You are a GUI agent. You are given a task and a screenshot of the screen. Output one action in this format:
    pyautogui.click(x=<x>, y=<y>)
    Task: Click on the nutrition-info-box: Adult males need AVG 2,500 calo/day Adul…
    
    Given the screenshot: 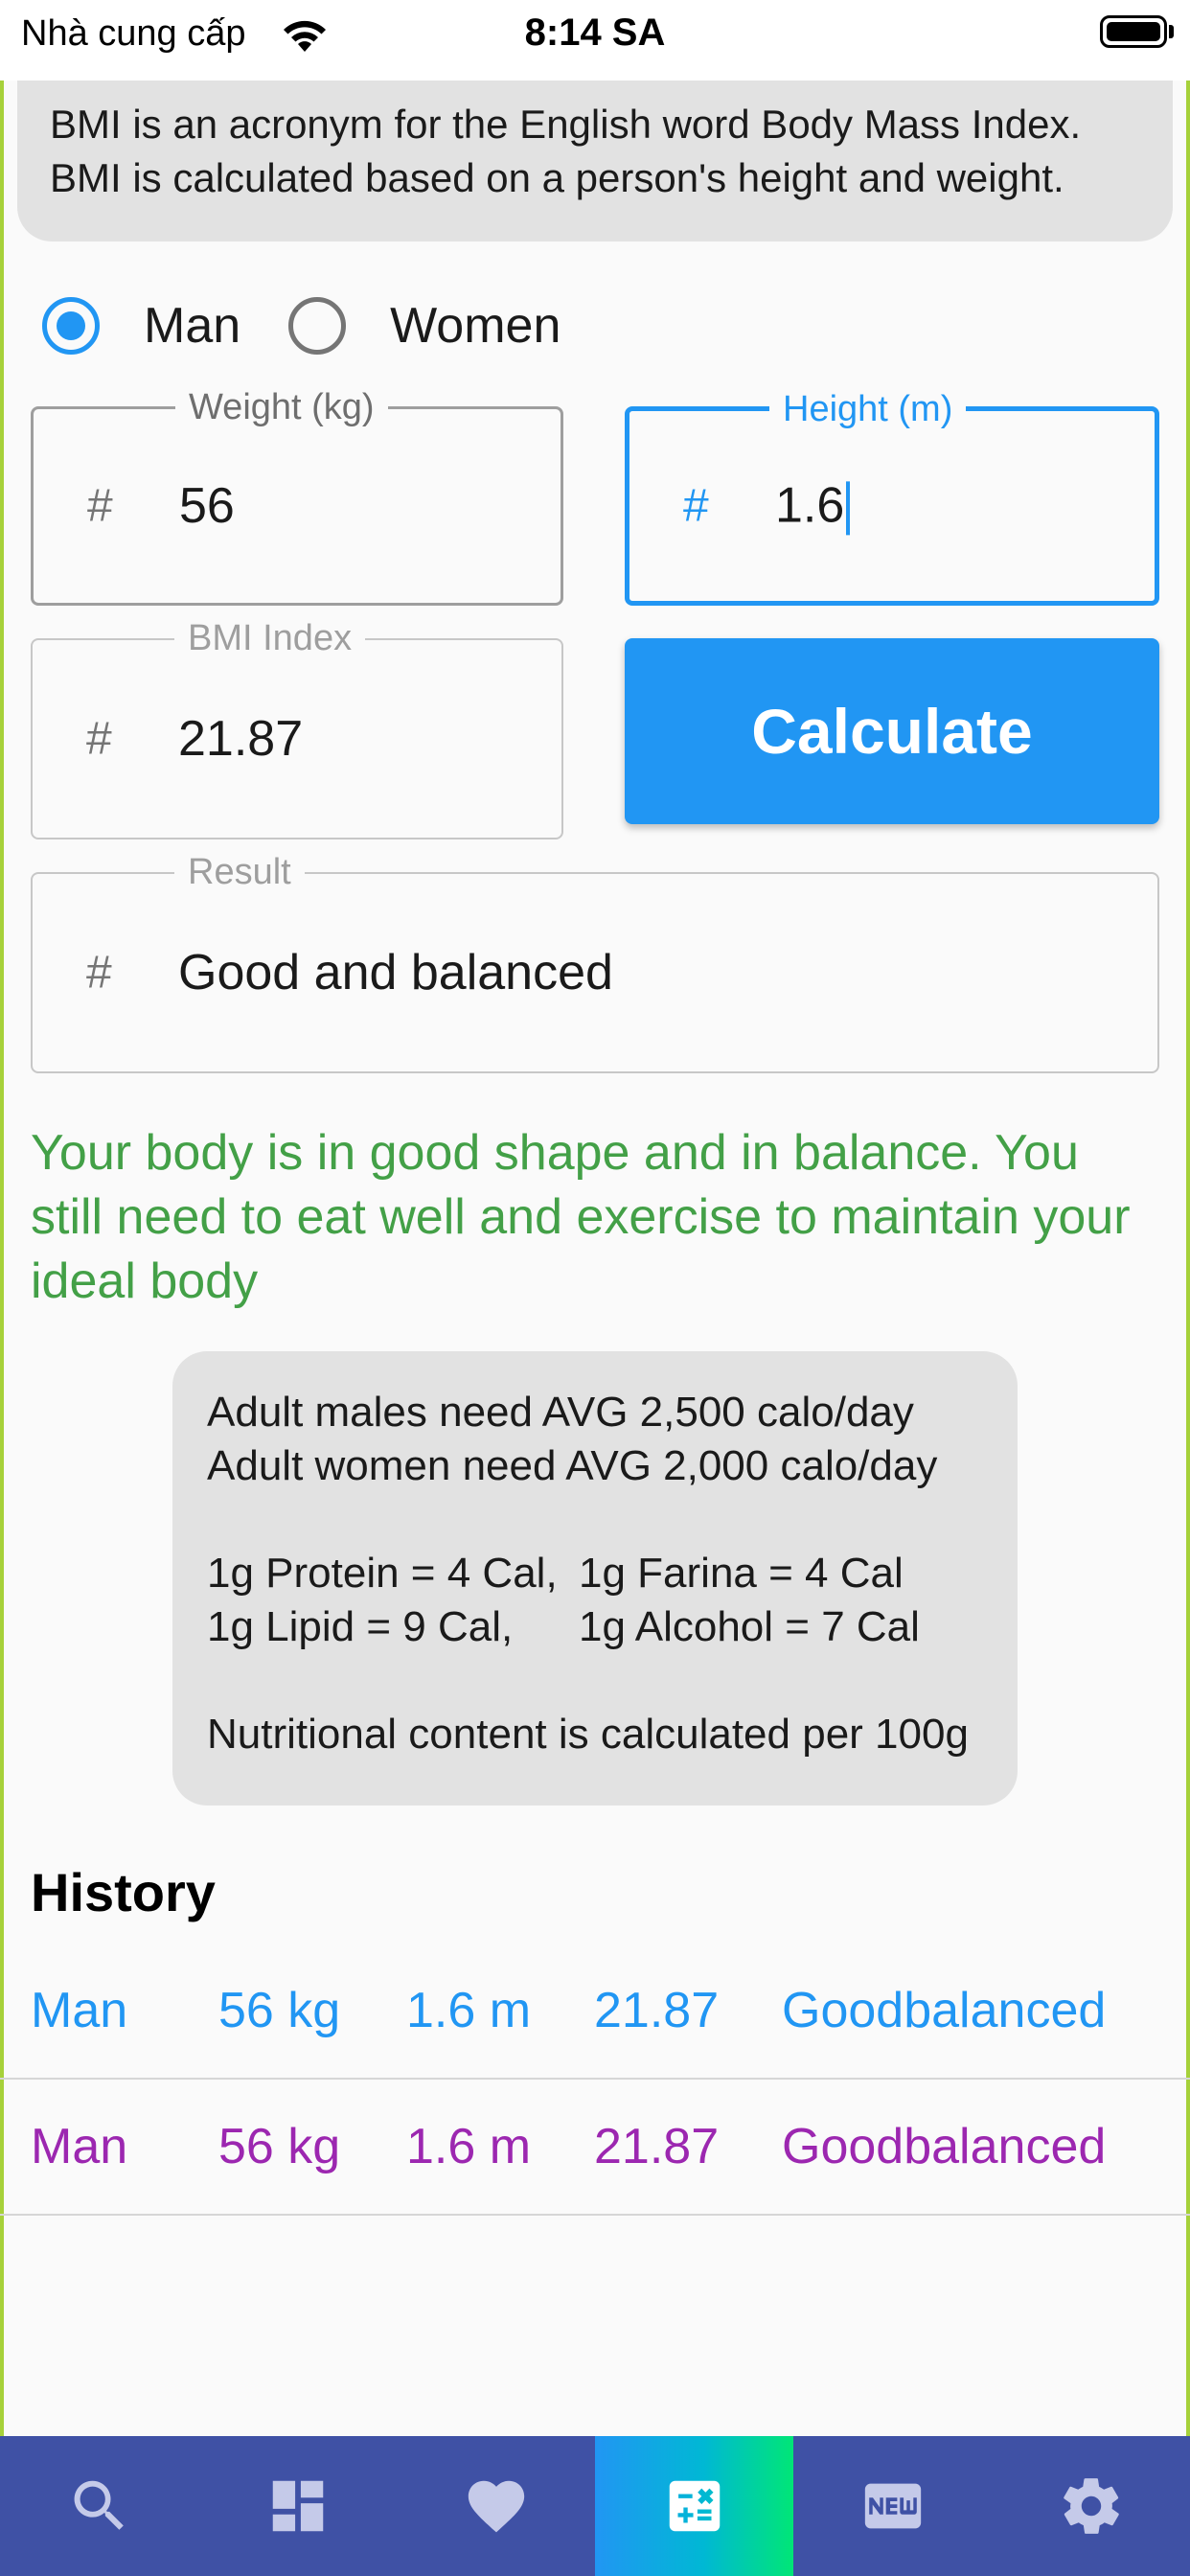 What is the action you would take?
    pyautogui.click(x=595, y=1578)
    